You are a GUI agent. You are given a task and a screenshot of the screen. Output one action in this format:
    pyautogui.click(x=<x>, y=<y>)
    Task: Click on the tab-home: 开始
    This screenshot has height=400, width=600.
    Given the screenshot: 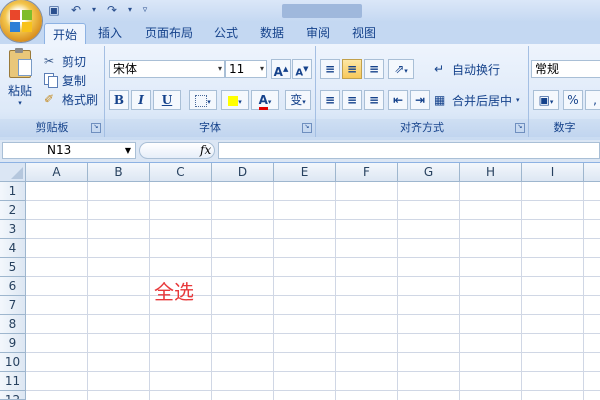 What is the action you would take?
    pyautogui.click(x=65, y=34)
    